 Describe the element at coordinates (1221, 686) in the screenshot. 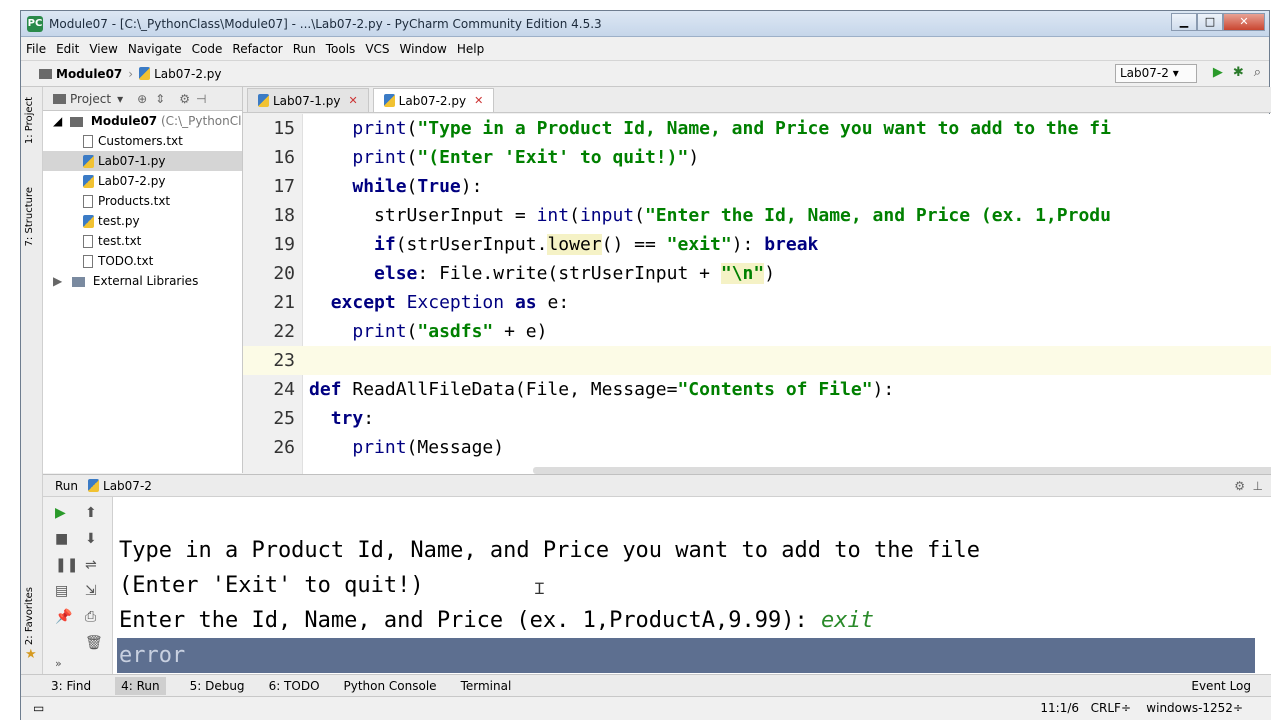

I see `event-log-button: Event Log` at that location.